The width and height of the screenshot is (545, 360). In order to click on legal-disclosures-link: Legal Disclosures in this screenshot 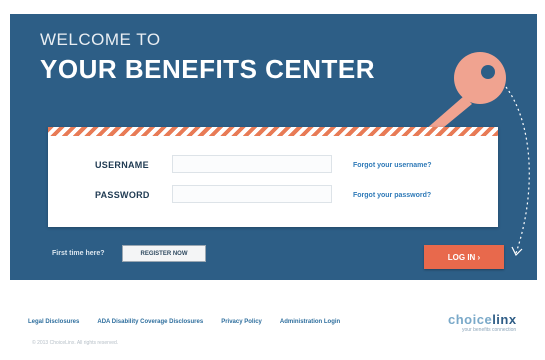, I will do `click(53, 322)`.